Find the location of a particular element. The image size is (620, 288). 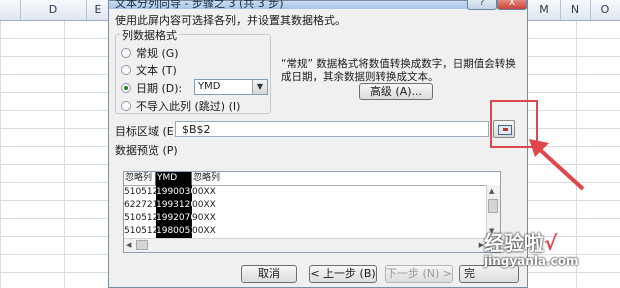

watermark-url: jingyanla.com is located at coordinates (531, 261).